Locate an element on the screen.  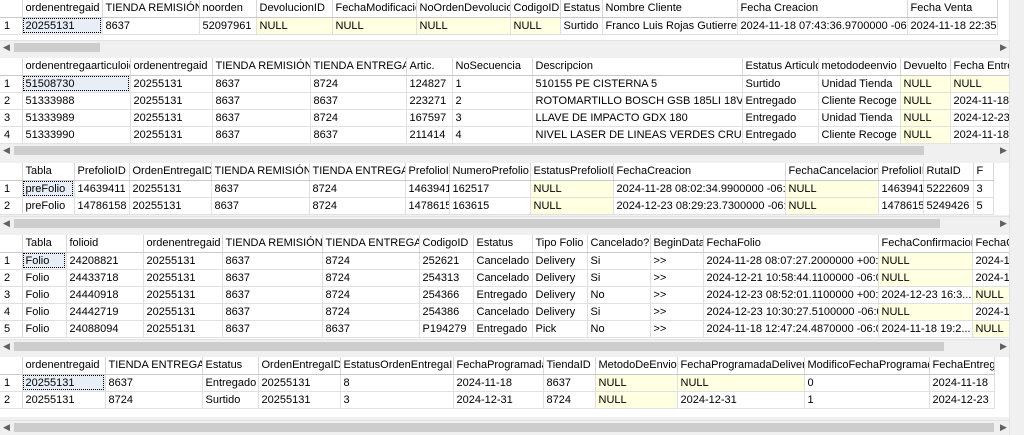
column-header: F is located at coordinates (983, 172).